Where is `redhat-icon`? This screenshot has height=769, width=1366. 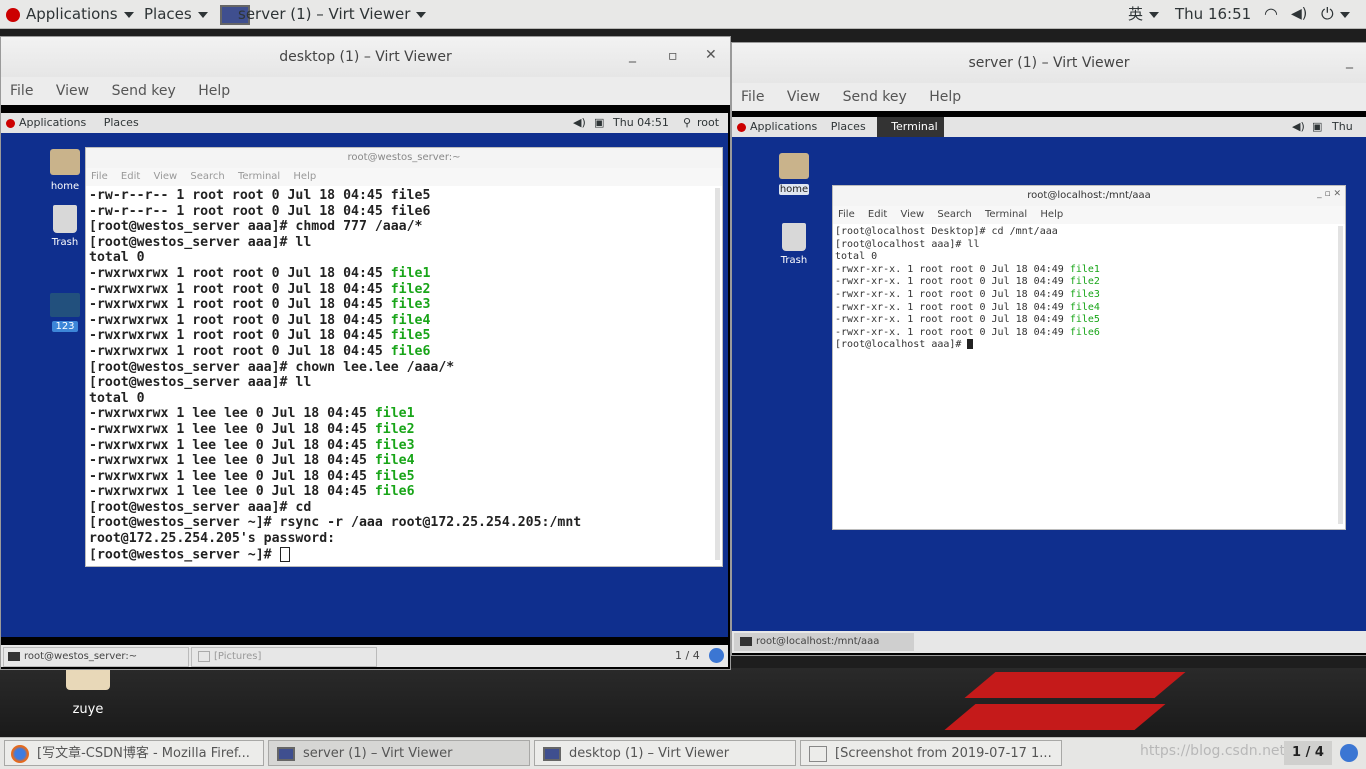 redhat-icon is located at coordinates (13, 14).